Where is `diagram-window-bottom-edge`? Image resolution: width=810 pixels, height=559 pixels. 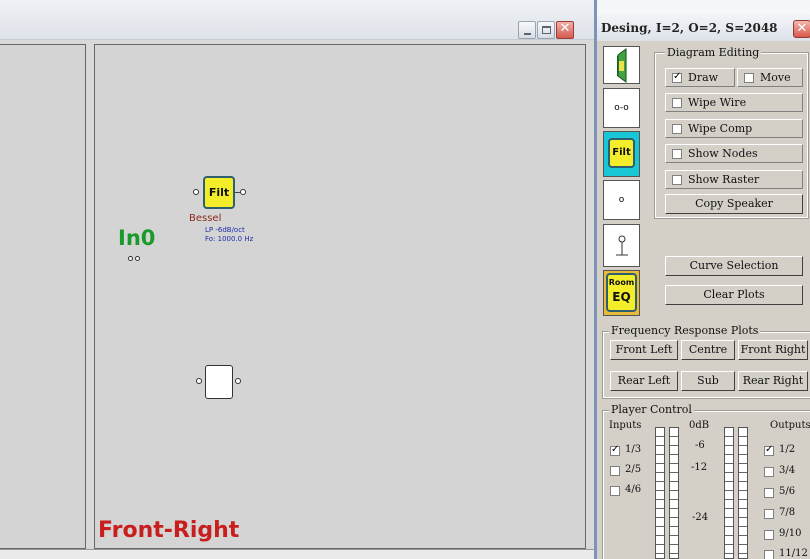 diagram-window-bottom-edge is located at coordinates (297, 554).